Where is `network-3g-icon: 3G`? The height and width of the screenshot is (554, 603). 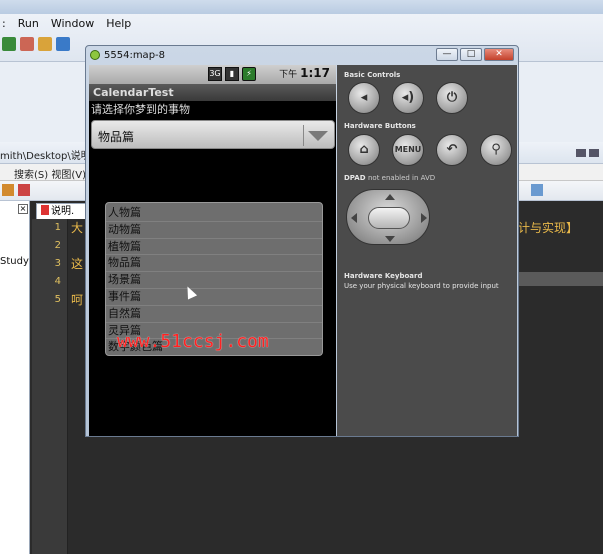
network-3g-icon: 3G is located at coordinates (215, 74).